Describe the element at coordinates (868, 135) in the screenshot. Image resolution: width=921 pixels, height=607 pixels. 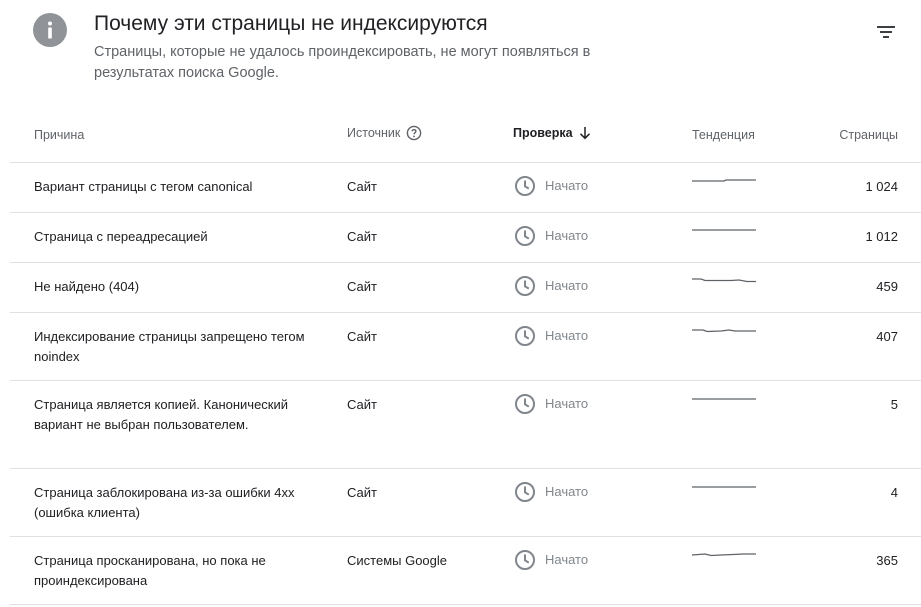
I see `column-header-pages: Страницы` at that location.